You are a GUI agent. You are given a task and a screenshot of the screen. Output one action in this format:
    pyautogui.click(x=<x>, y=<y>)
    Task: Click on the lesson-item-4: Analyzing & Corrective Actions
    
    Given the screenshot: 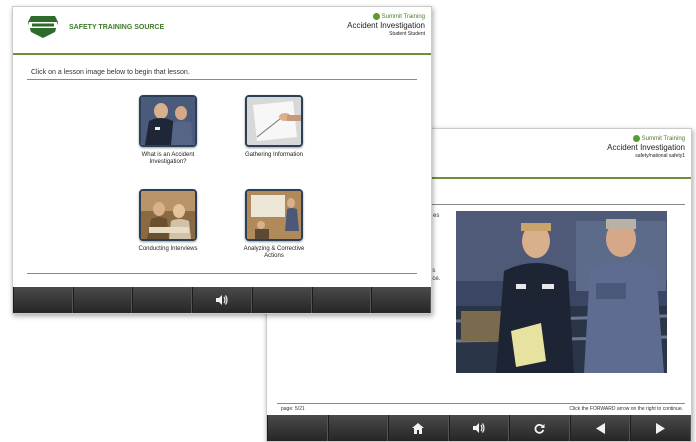 What is the action you would take?
    pyautogui.click(x=274, y=224)
    